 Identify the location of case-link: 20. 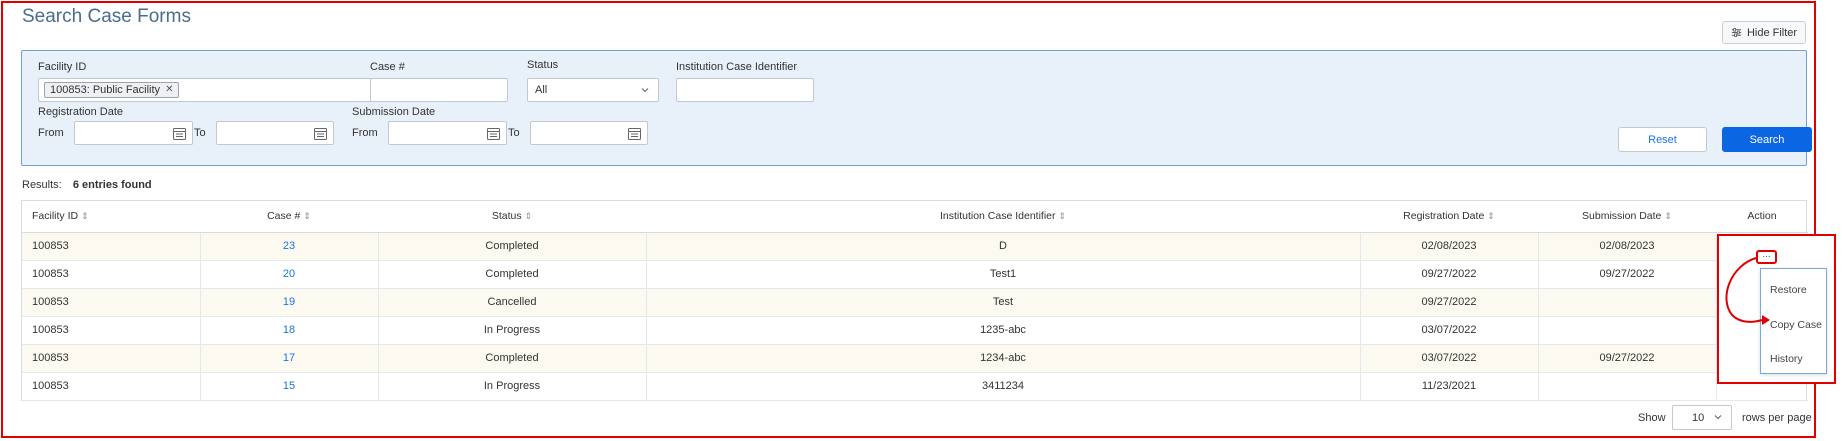
(289, 274).